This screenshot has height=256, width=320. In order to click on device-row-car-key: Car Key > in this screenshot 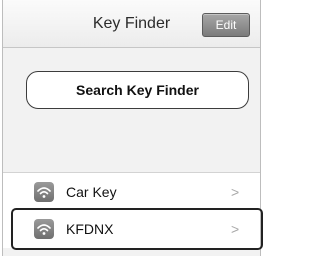, I will do `click(131, 192)`.